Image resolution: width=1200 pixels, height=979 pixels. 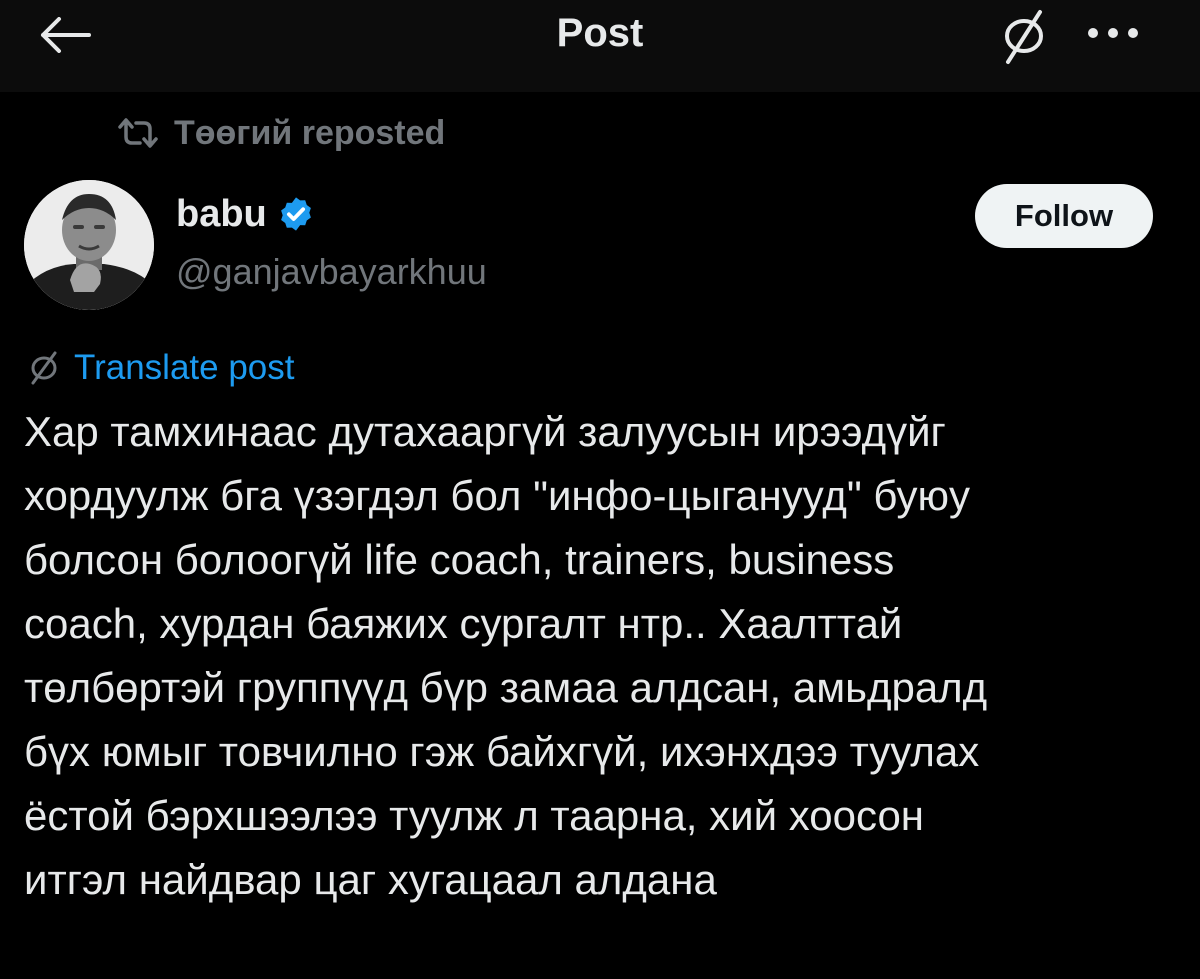 I want to click on avatar, so click(x=89, y=245).